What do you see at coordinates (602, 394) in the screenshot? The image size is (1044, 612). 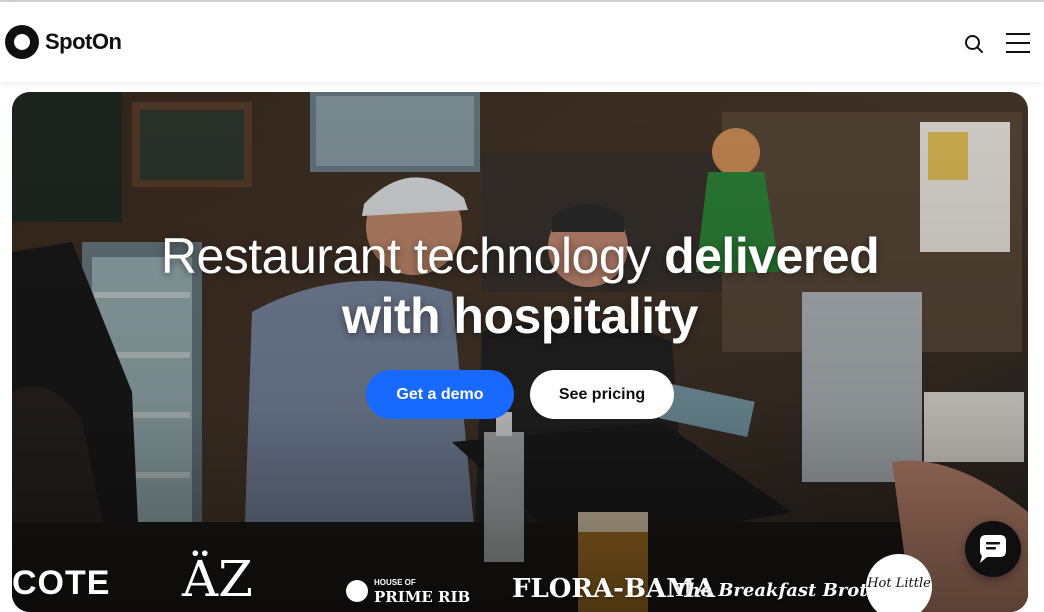 I see `see-pricing-button: See pricing` at bounding box center [602, 394].